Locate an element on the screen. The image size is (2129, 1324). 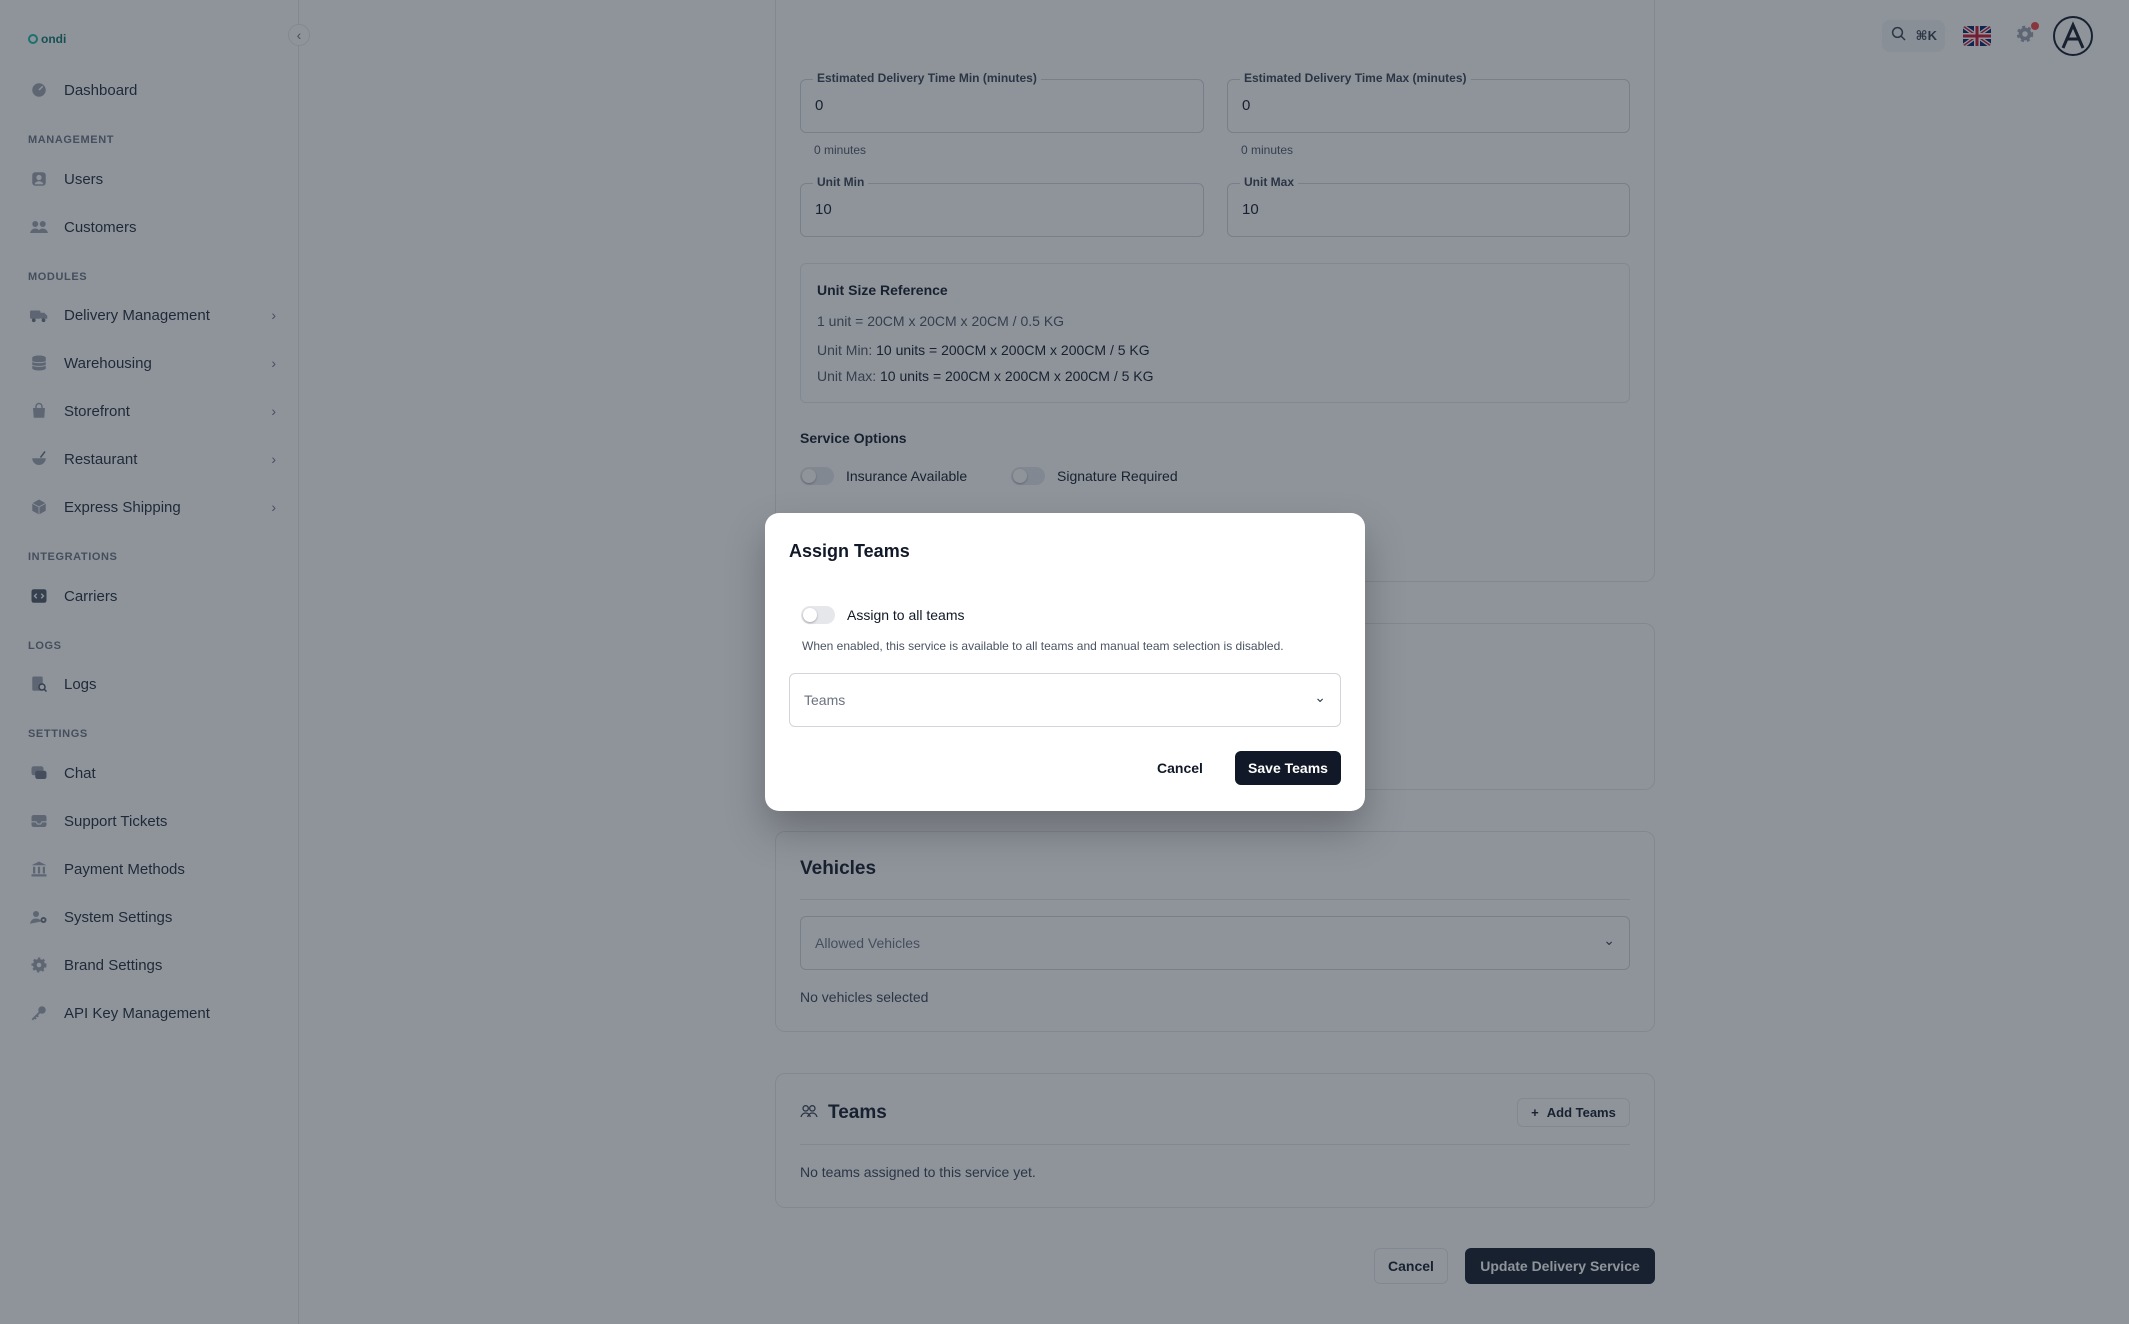
assign-all-teams-toggle is located at coordinates (818, 615).